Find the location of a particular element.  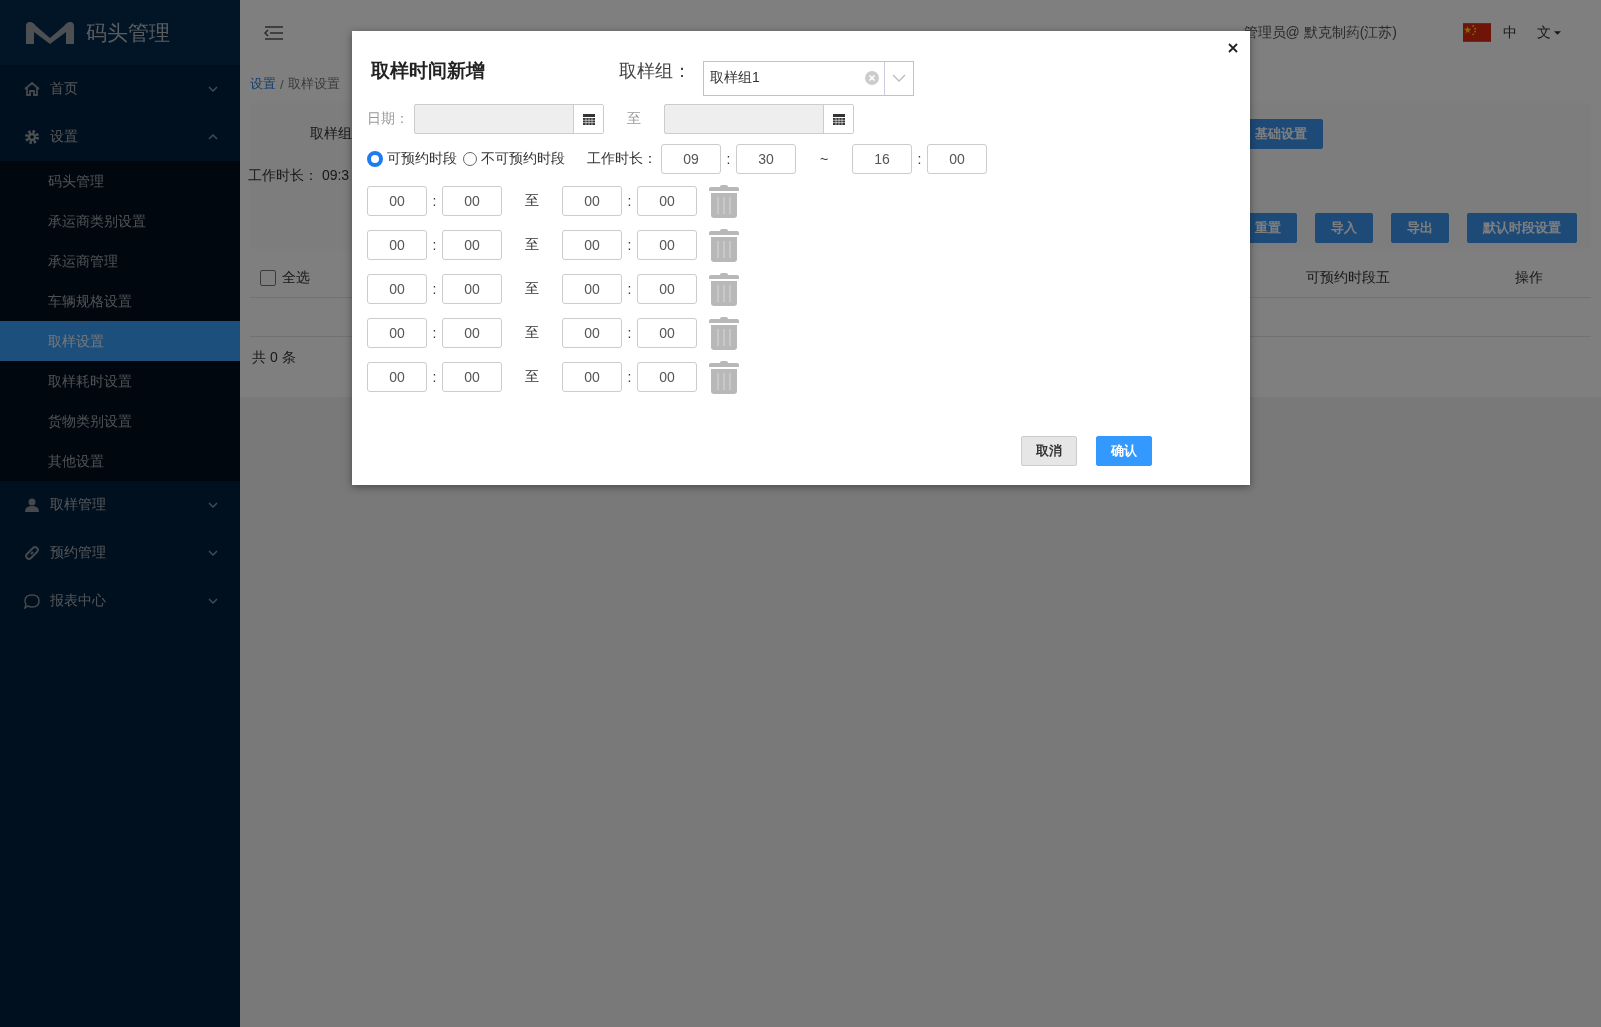

language-label: 中 is located at coordinates (1510, 32).